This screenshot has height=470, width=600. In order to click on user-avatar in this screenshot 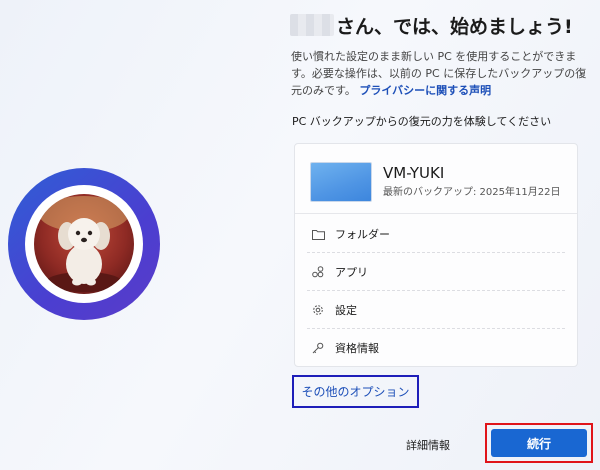, I will do `click(84, 244)`.